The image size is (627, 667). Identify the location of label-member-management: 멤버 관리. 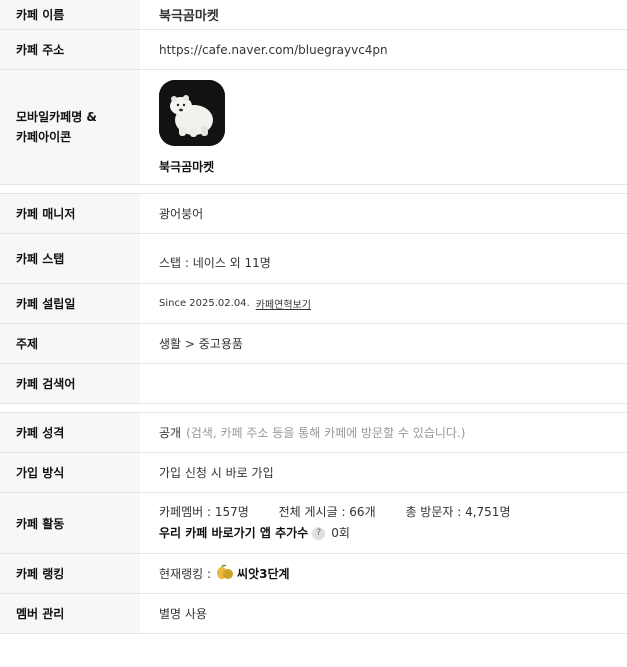
(70, 613).